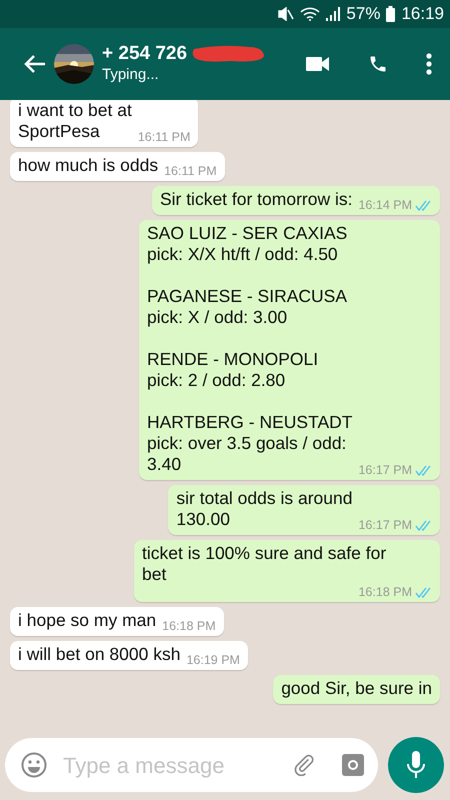  I want to click on menu-icon, so click(429, 64).